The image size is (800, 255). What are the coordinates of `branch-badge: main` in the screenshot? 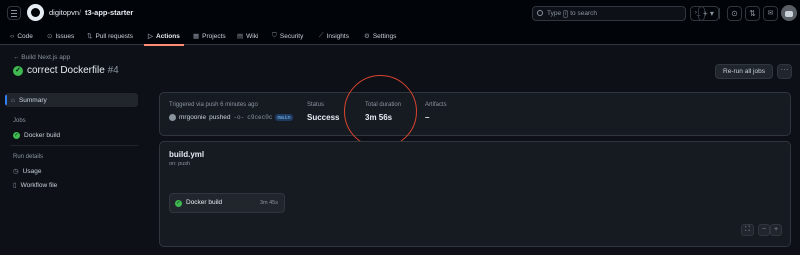 It's located at (284, 117).